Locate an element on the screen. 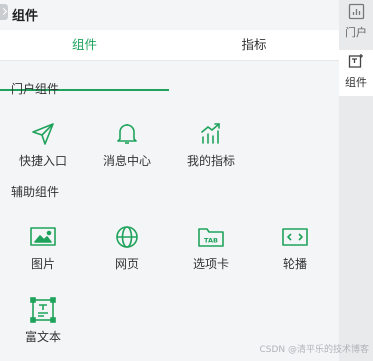 The height and width of the screenshot is (361, 373). rail-item-portal: 门户 is located at coordinates (356, 23).